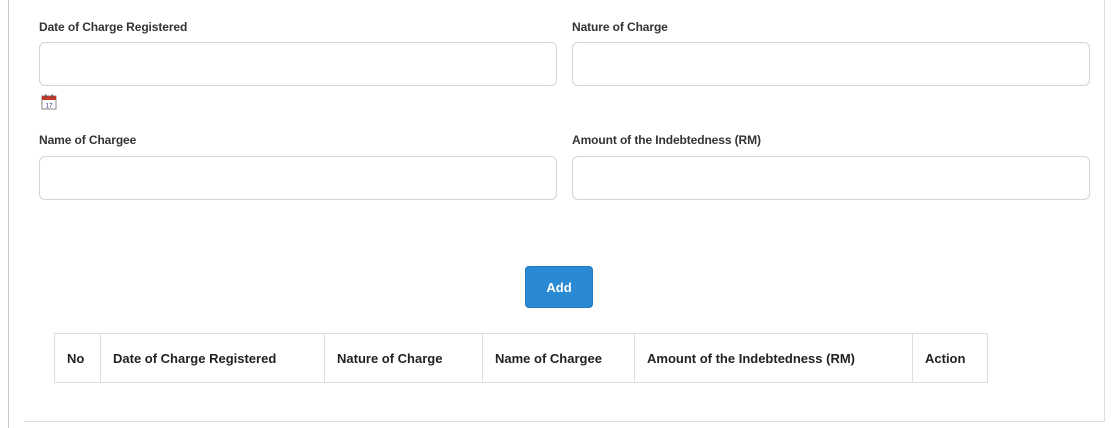  I want to click on calendar-day-text: 17, so click(49, 106).